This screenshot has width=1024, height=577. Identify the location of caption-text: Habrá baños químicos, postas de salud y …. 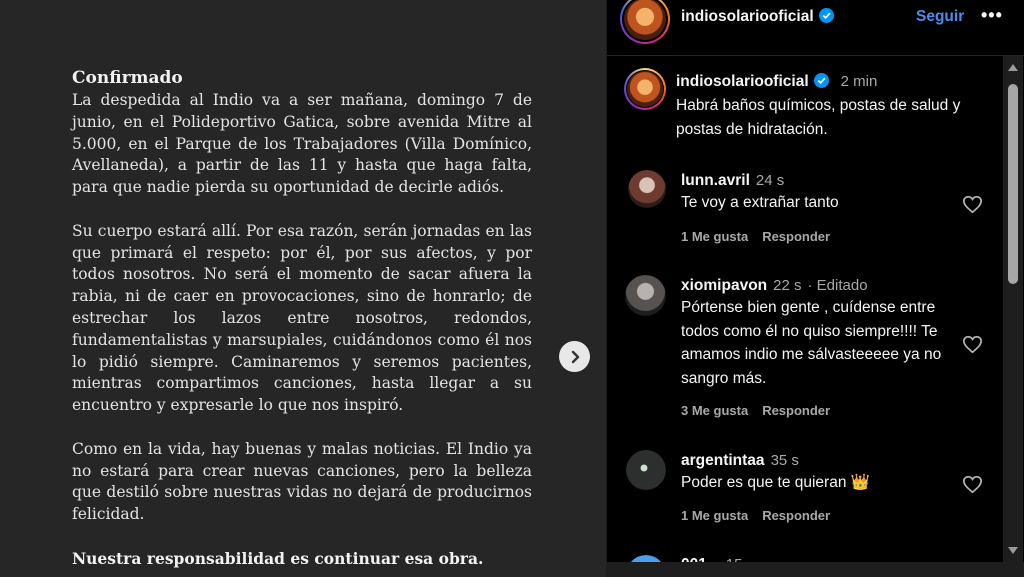
(818, 117).